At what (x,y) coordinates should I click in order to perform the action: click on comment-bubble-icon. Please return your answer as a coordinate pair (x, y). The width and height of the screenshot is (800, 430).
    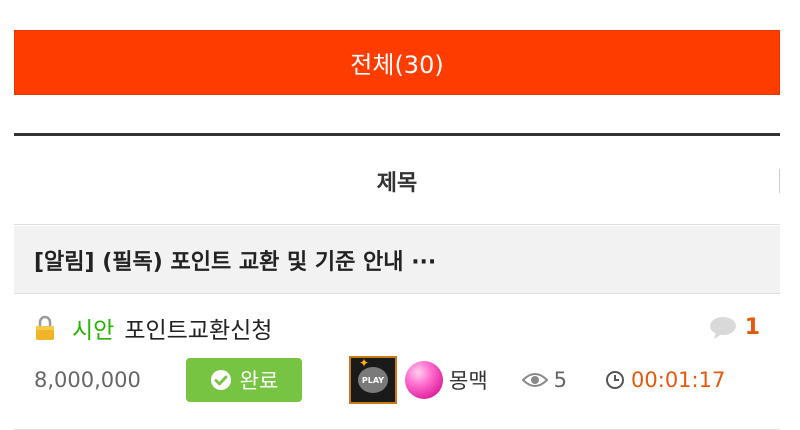
    Looking at the image, I should click on (722, 327).